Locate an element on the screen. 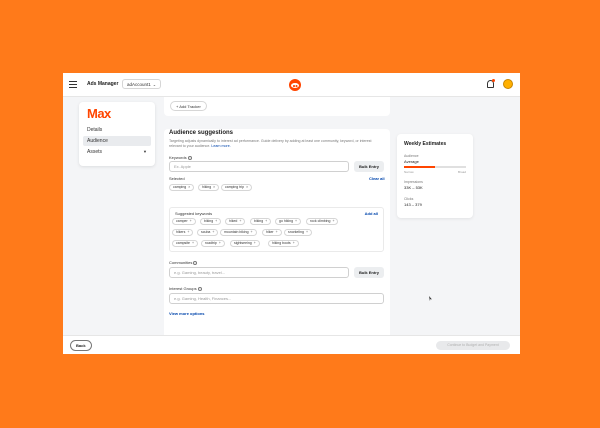 The image size is (600, 428). account-select: adAccount1 ⌄ is located at coordinates (142, 84).